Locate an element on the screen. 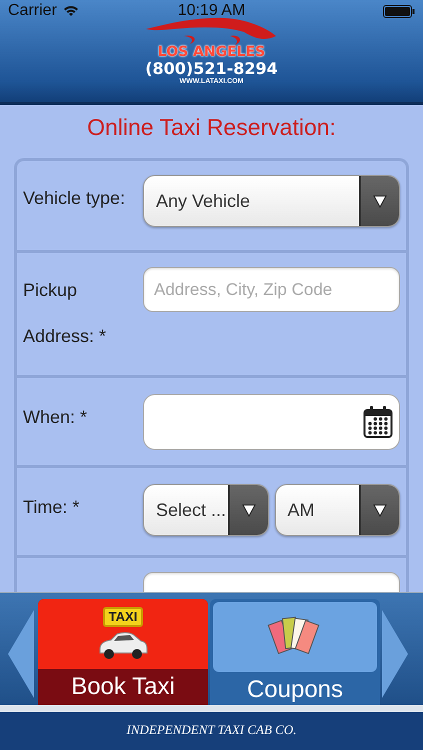 This screenshot has width=423, height=750. page-title: Online Taxi Reservation: is located at coordinates (211, 127).